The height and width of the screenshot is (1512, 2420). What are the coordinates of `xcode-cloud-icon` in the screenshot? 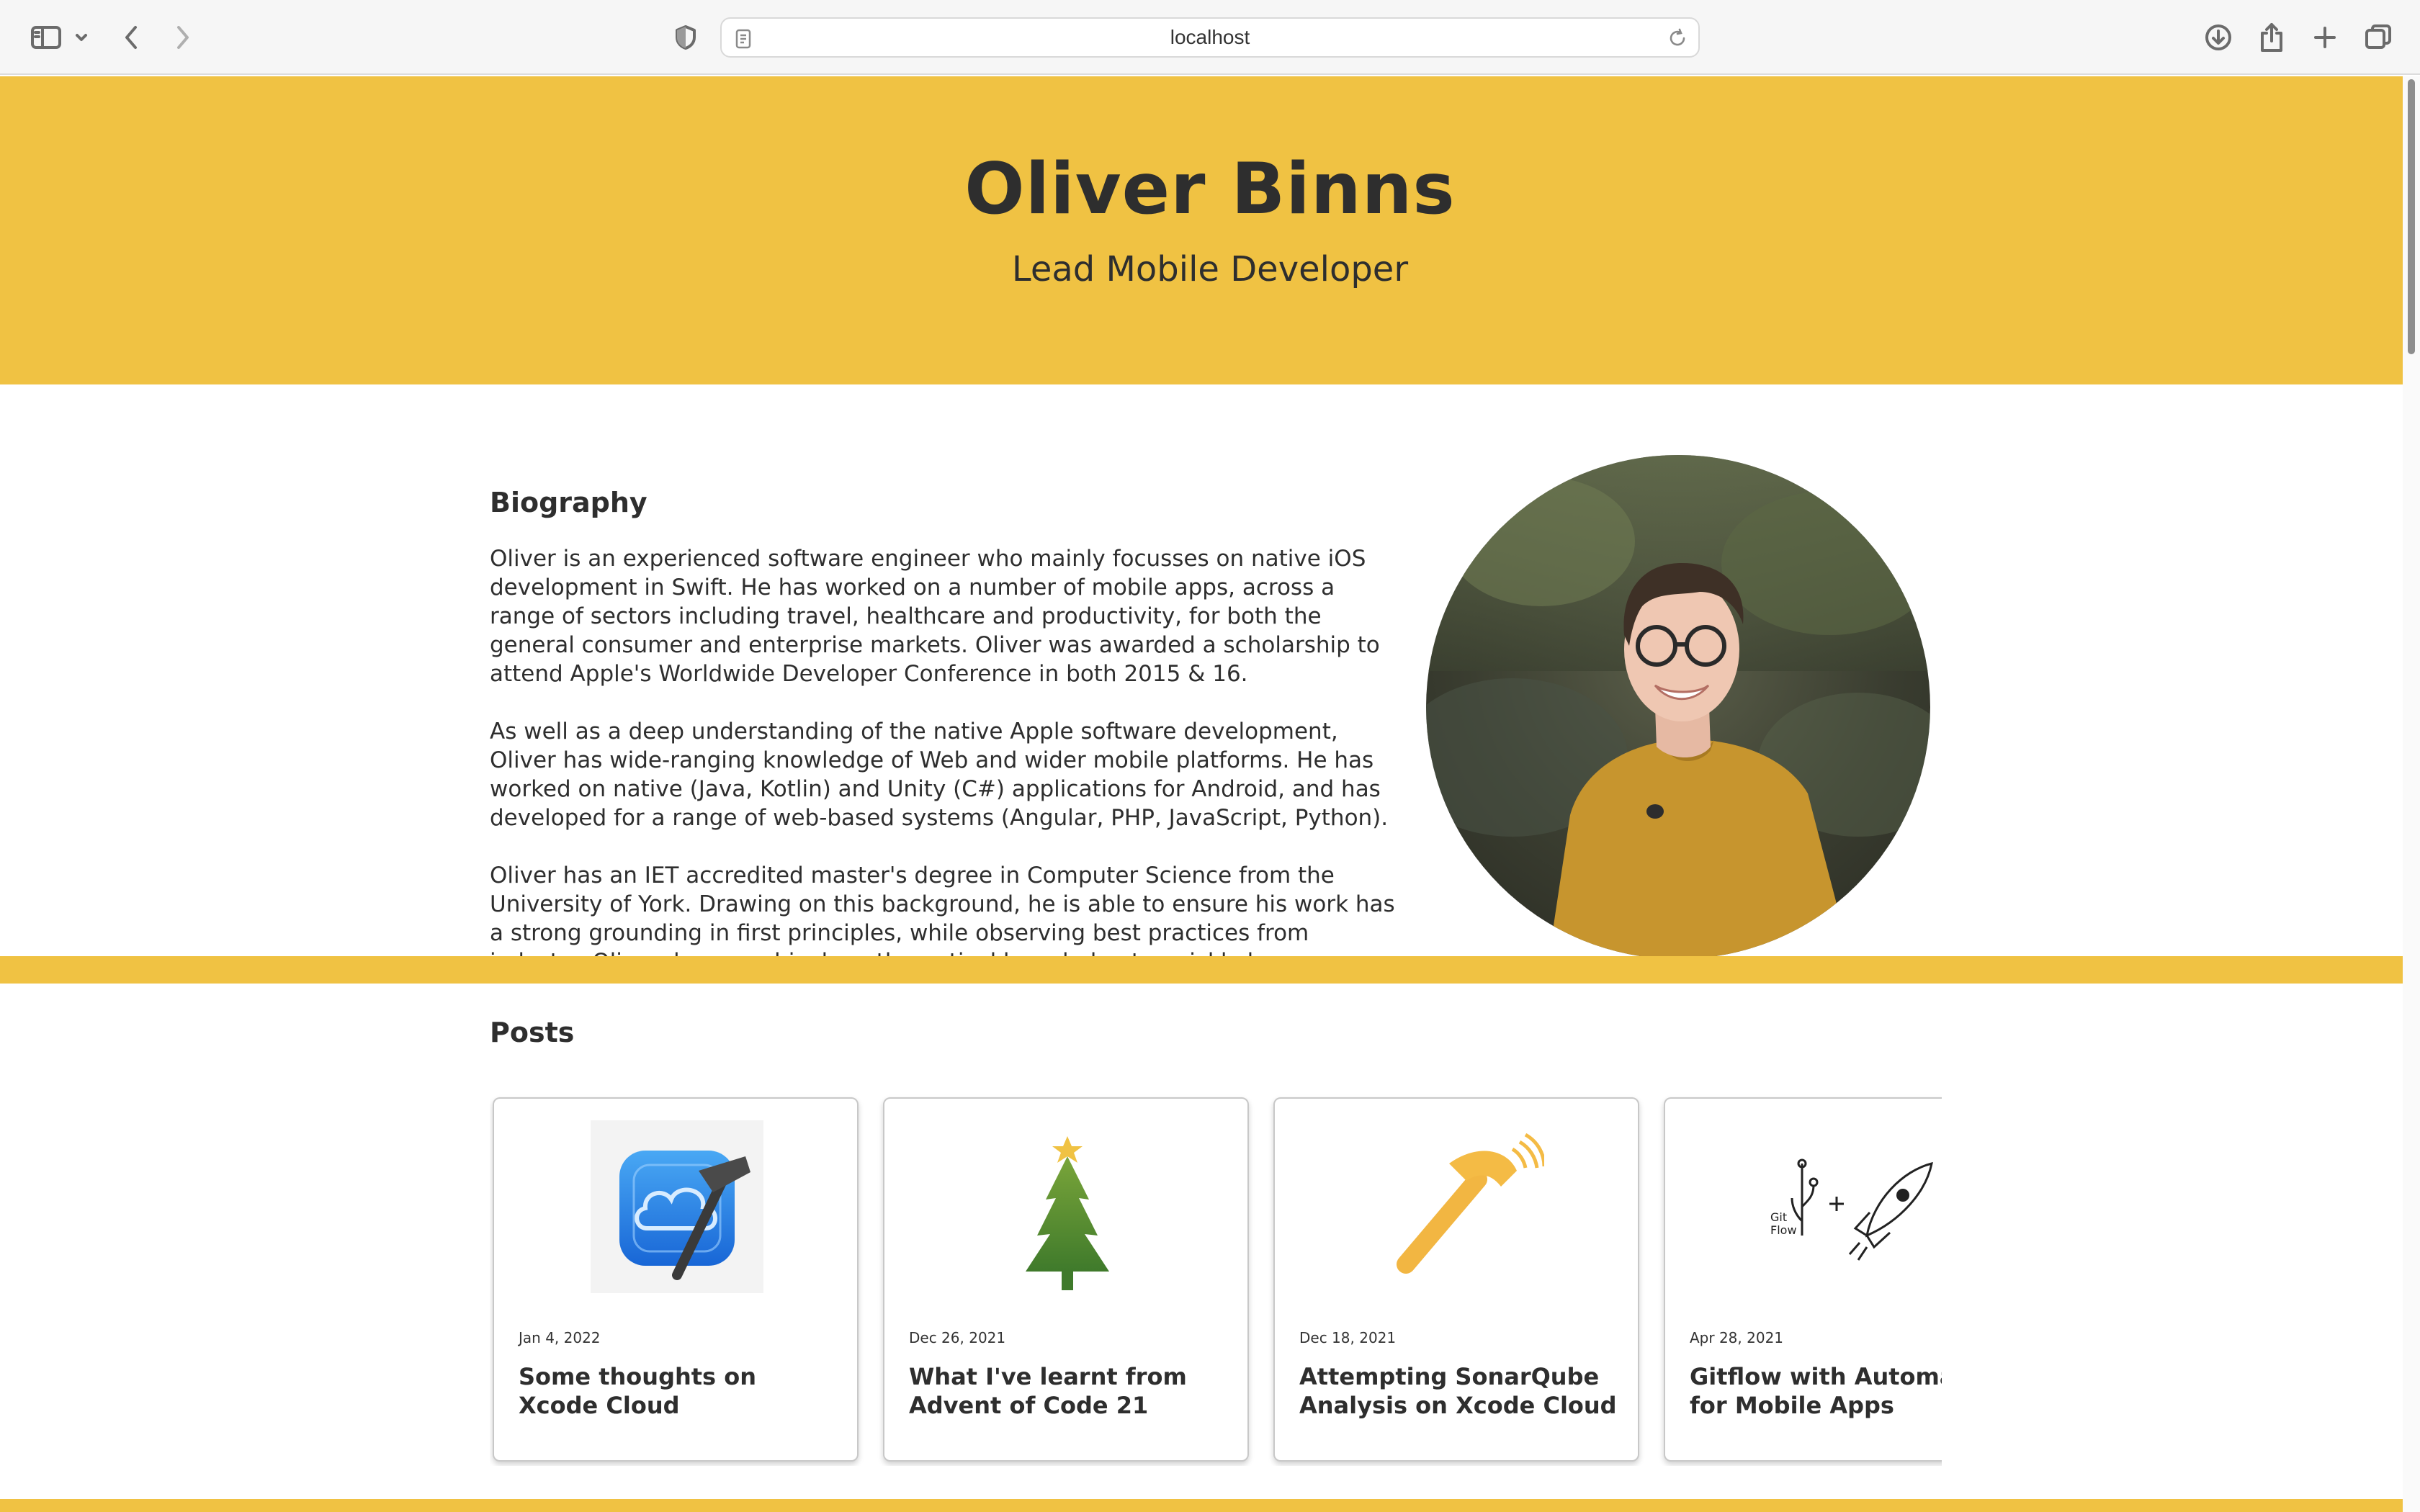 It's located at (677, 1206).